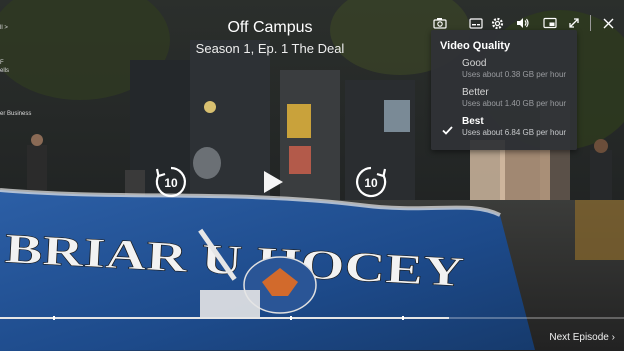 The image size is (624, 351). I want to click on forward-icon: 10, so click(371, 182).